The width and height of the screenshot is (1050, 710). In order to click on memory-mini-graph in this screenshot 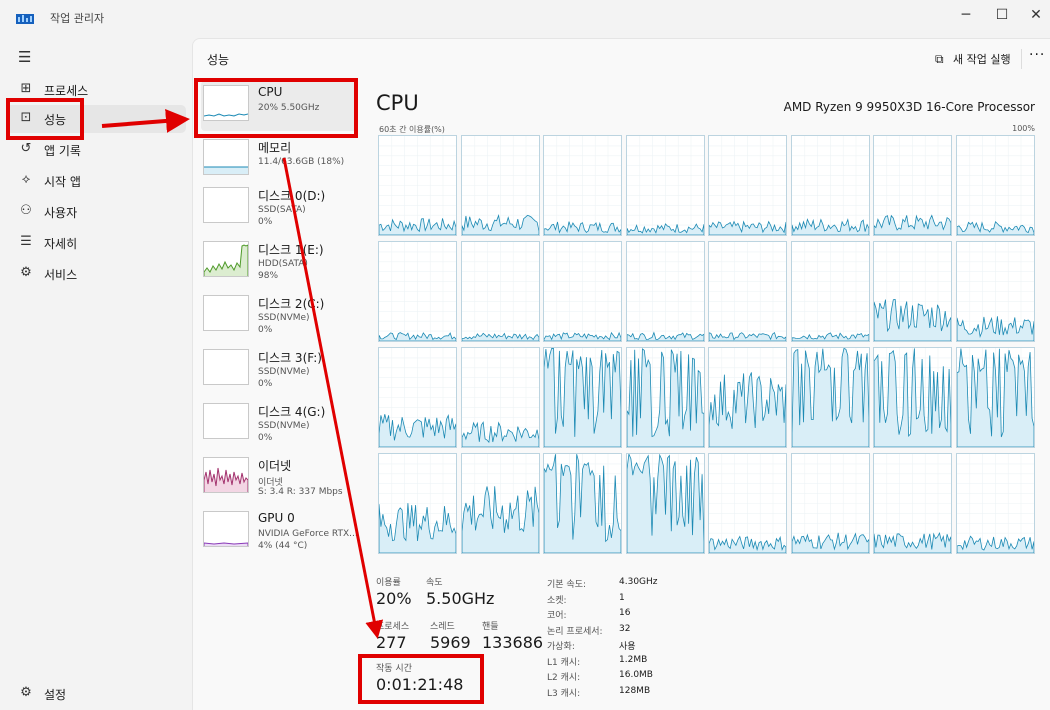, I will do `click(226, 170)`.